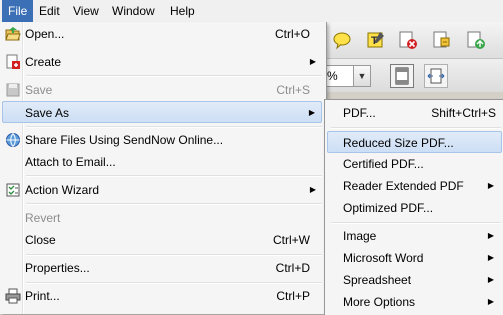 The width and height of the screenshot is (503, 315). What do you see at coordinates (133, 11) in the screenshot?
I see `menu-window: Window` at bounding box center [133, 11].